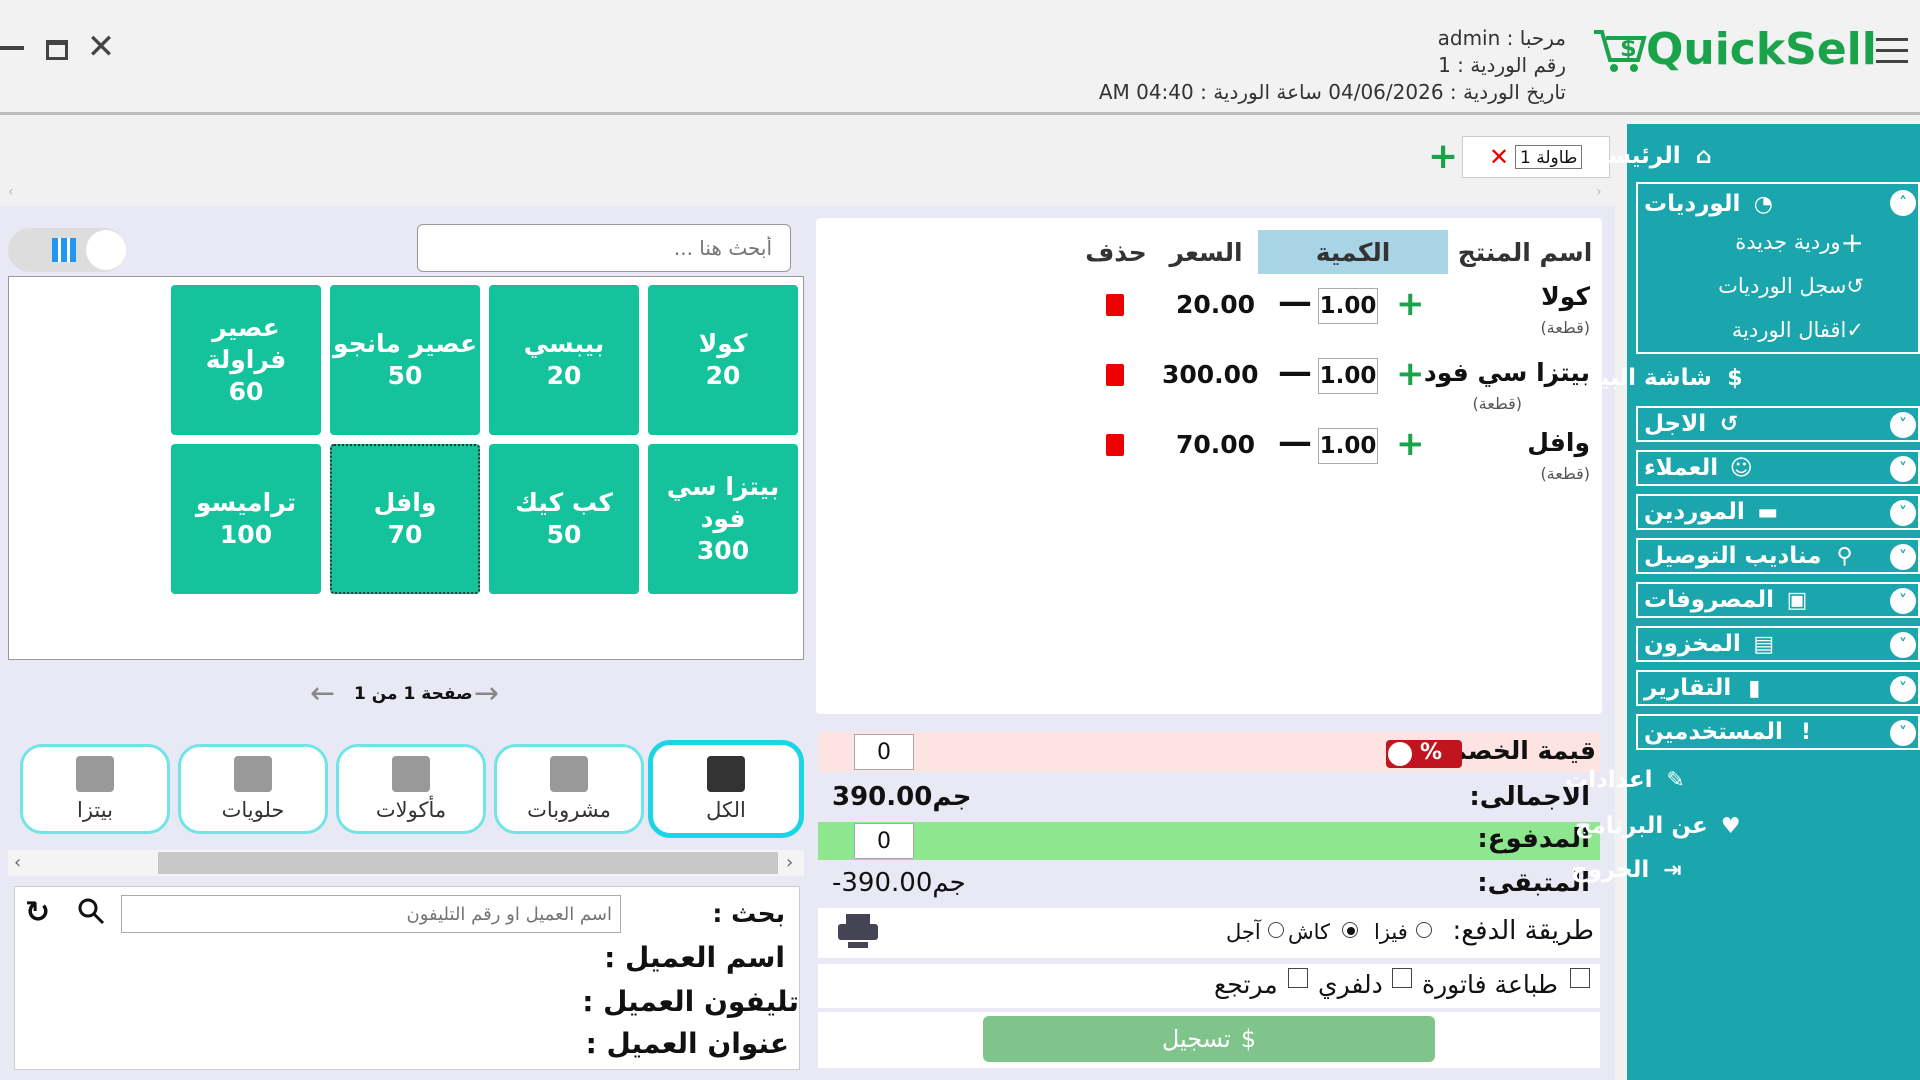 The height and width of the screenshot is (1080, 1920). Describe the element at coordinates (1350, 930) in the screenshot. I see `cash-radio` at that location.